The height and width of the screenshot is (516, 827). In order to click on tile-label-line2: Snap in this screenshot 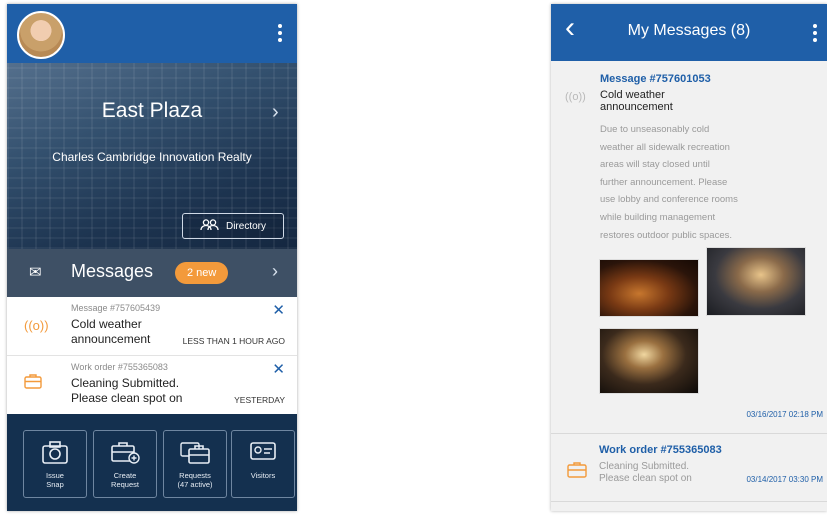, I will do `click(55, 484)`.